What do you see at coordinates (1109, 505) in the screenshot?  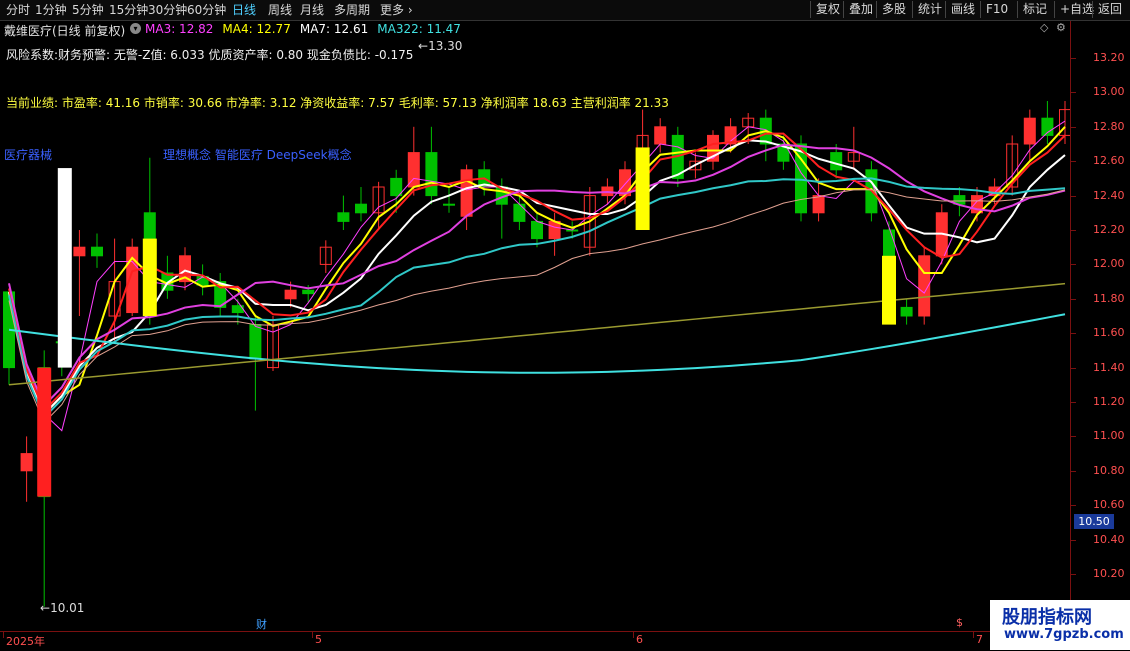 I see `price-tick-label: 10.60` at bounding box center [1109, 505].